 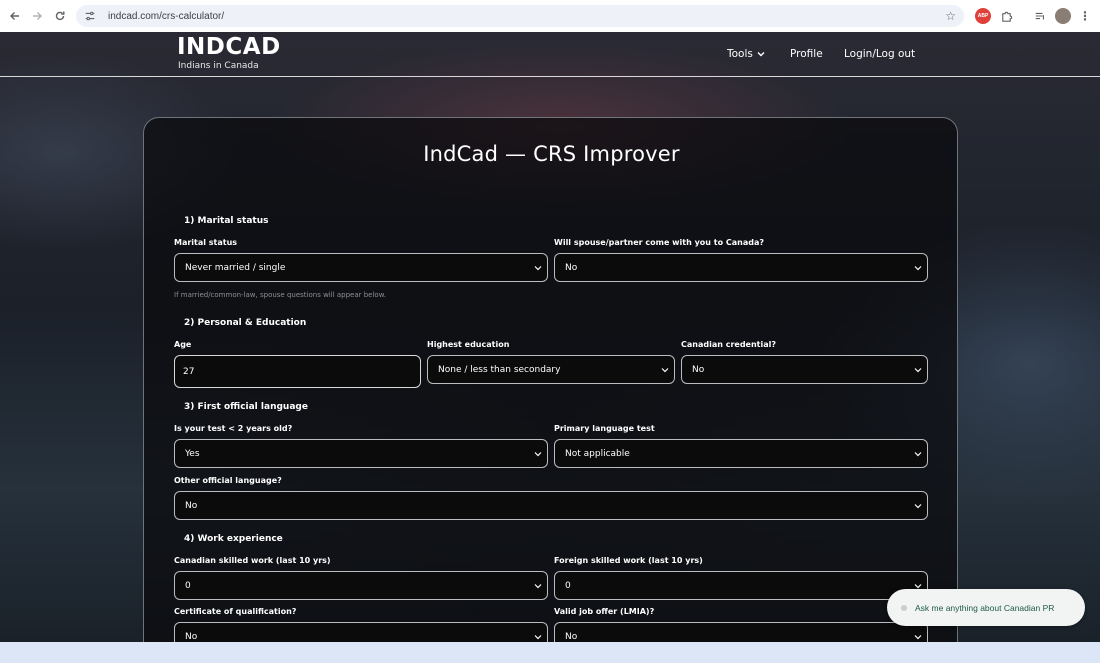 I want to click on canadian-work-select: 0, so click(x=361, y=585).